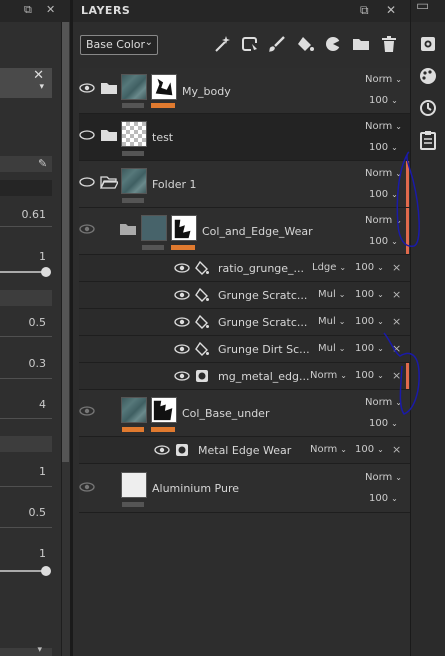 The image size is (445, 656). Describe the element at coordinates (277, 44) in the screenshot. I see `brush-icon` at that location.